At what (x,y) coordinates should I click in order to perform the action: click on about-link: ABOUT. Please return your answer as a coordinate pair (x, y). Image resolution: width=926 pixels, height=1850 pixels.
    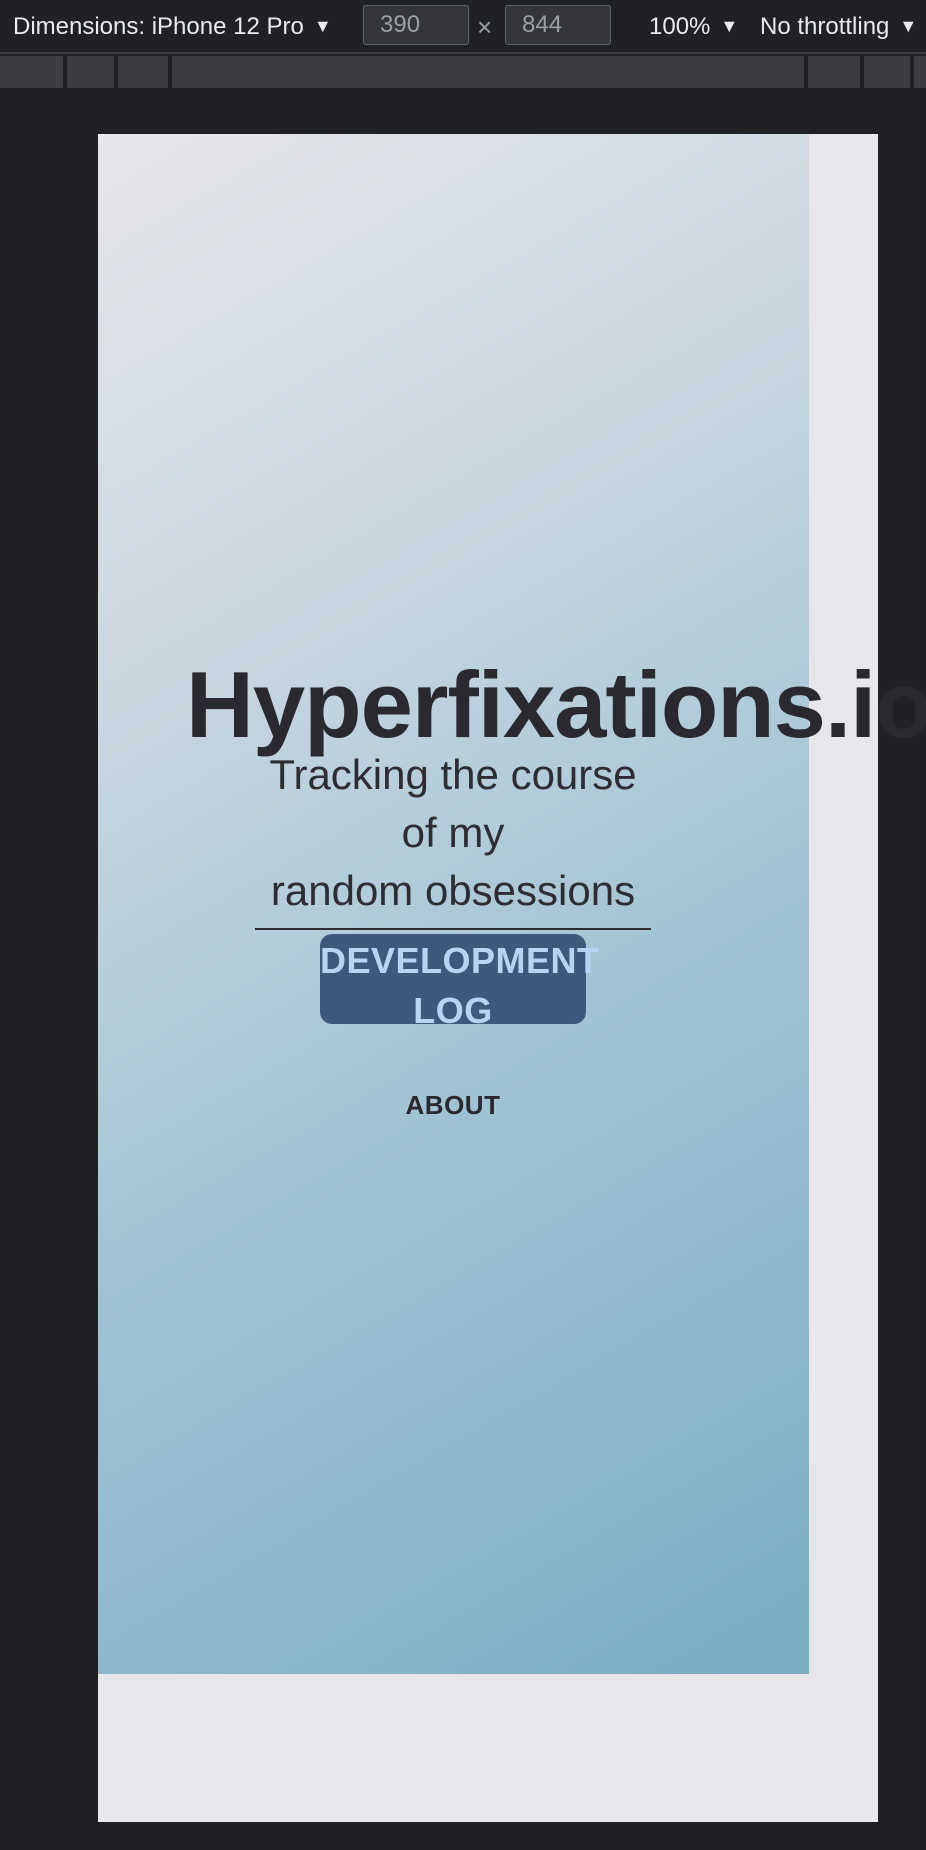
    Looking at the image, I should click on (453, 1105).